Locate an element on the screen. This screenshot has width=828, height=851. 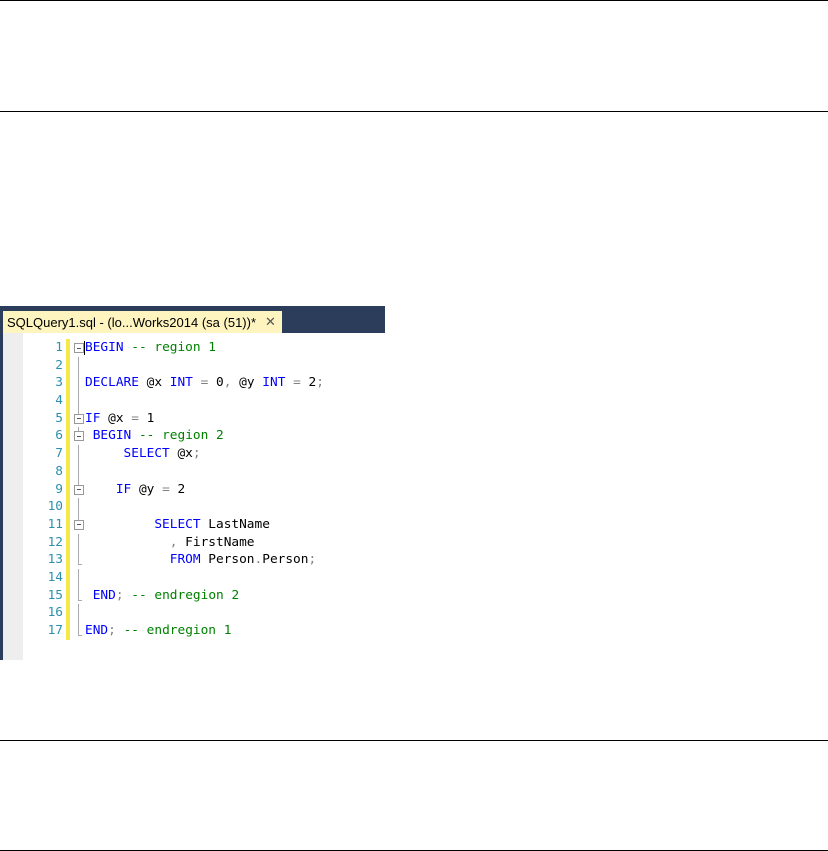
line-number: 13 is located at coordinates (55, 560).